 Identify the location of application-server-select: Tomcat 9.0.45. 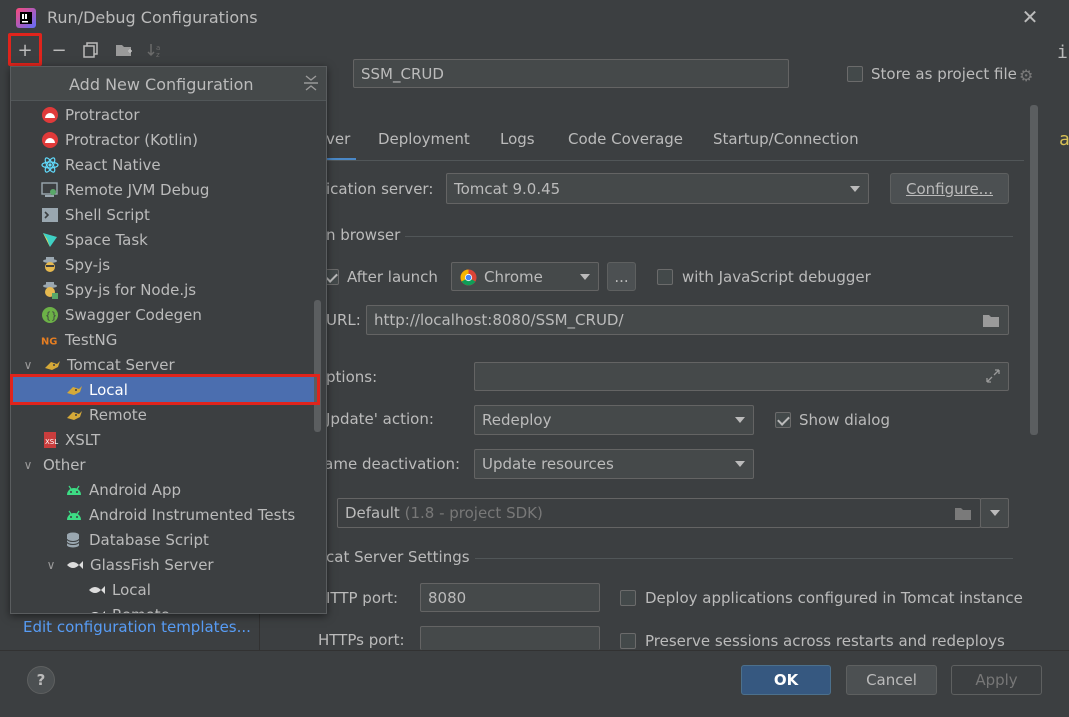
(657, 188).